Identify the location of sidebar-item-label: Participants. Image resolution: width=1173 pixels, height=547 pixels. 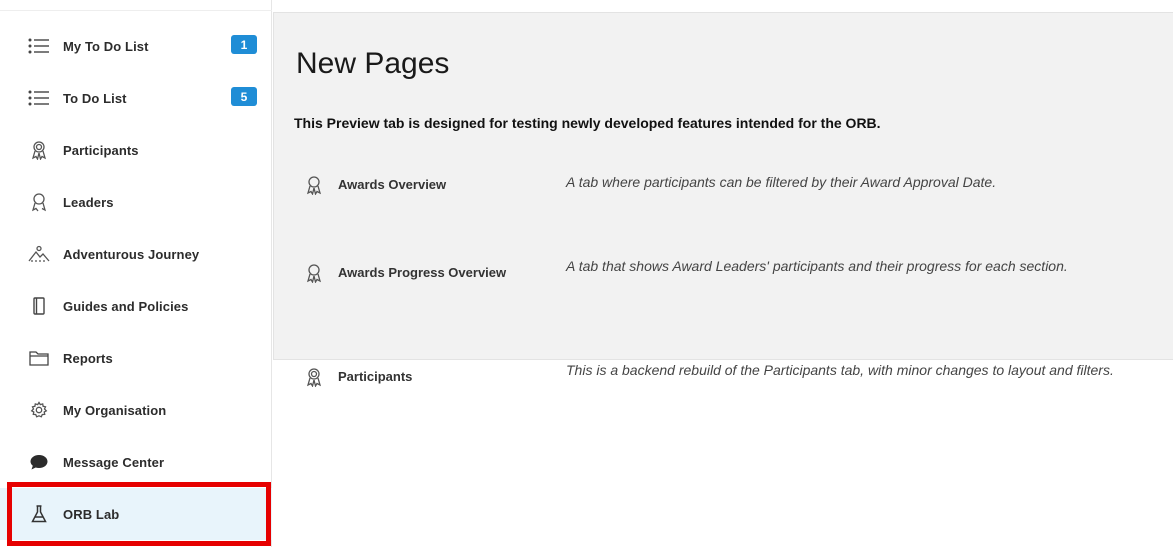
(101, 150).